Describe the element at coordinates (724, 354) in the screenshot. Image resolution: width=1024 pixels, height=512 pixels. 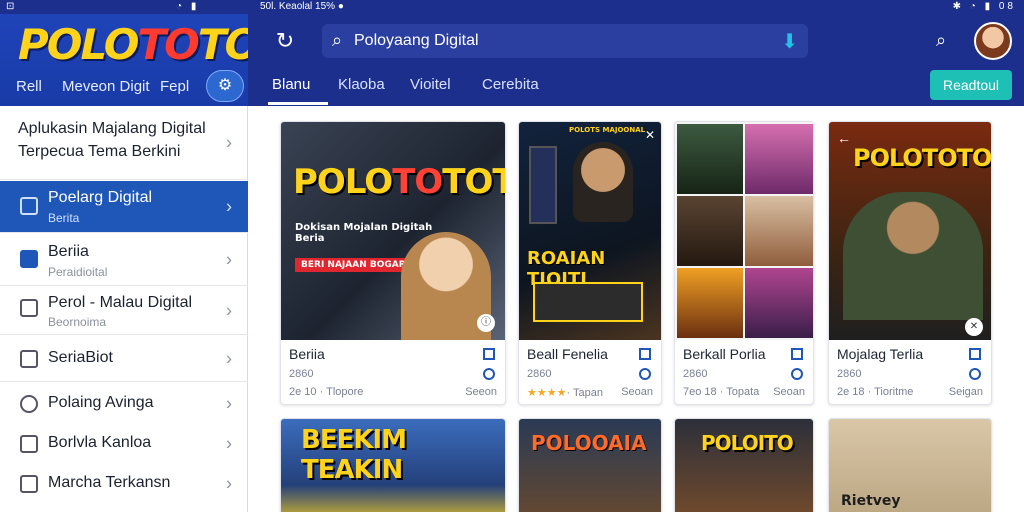
I see `card-title: Berkall Porlia` at that location.